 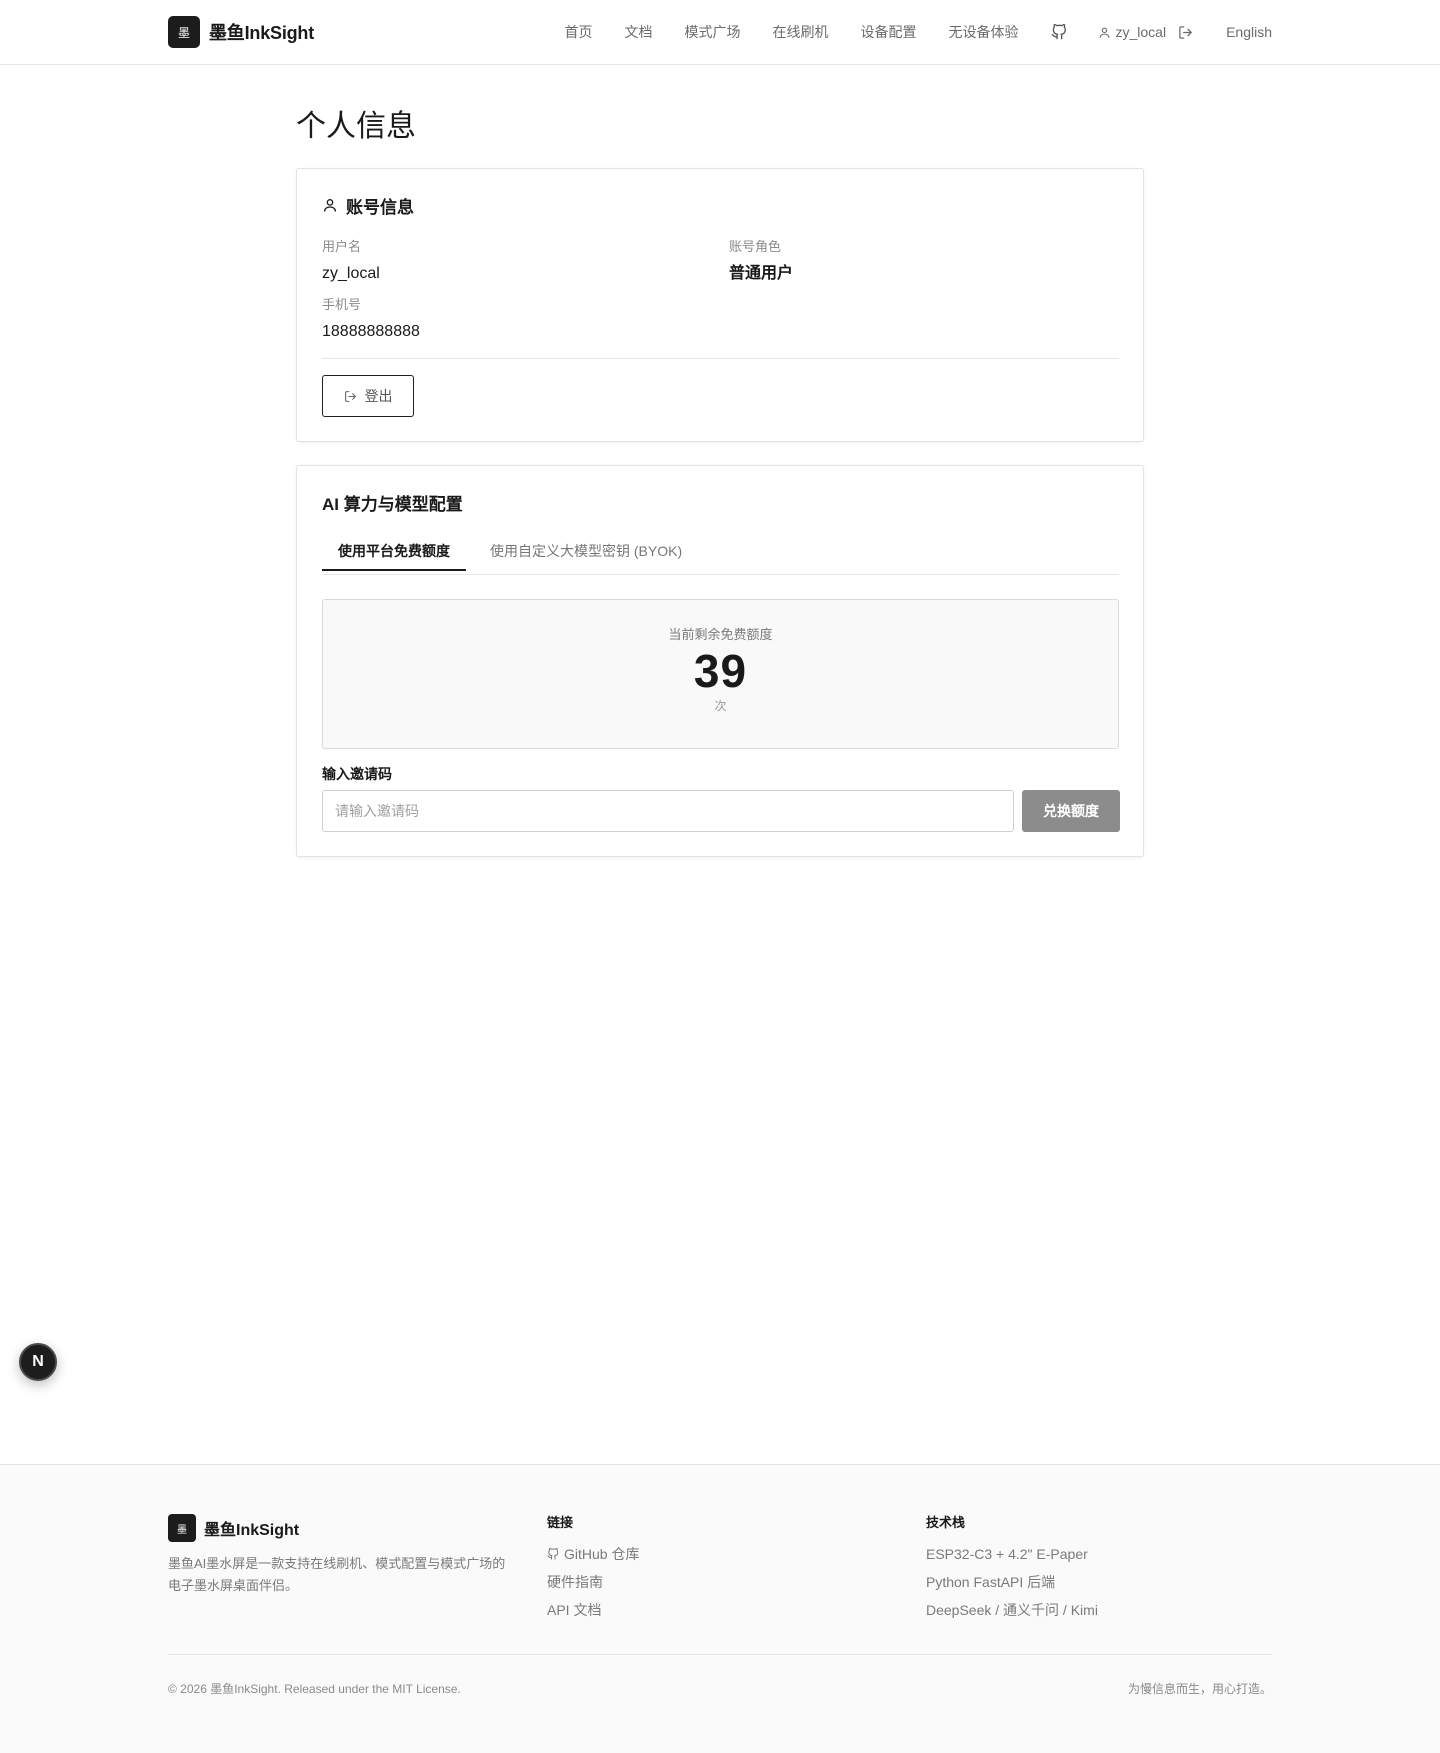 I want to click on invite-code-input, so click(x=668, y=811).